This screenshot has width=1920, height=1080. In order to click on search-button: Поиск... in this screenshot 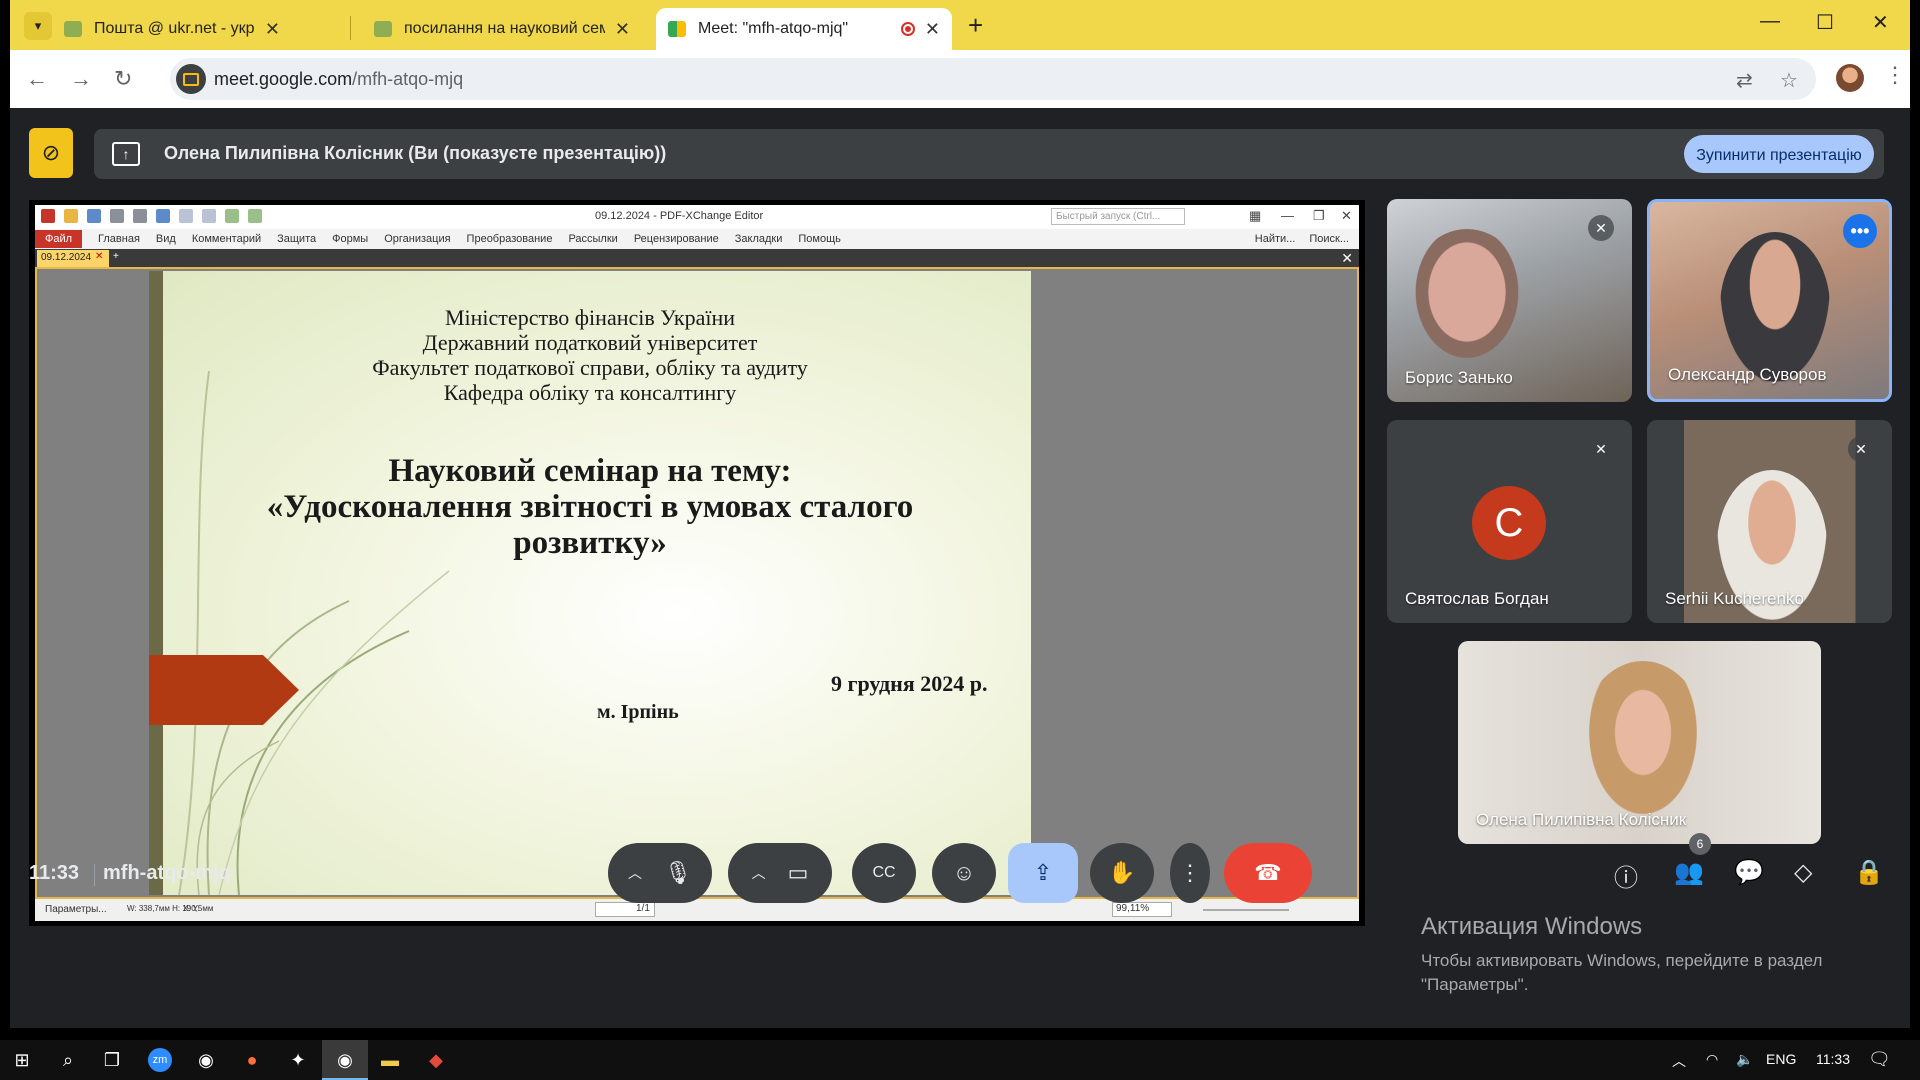, I will do `click(1329, 239)`.